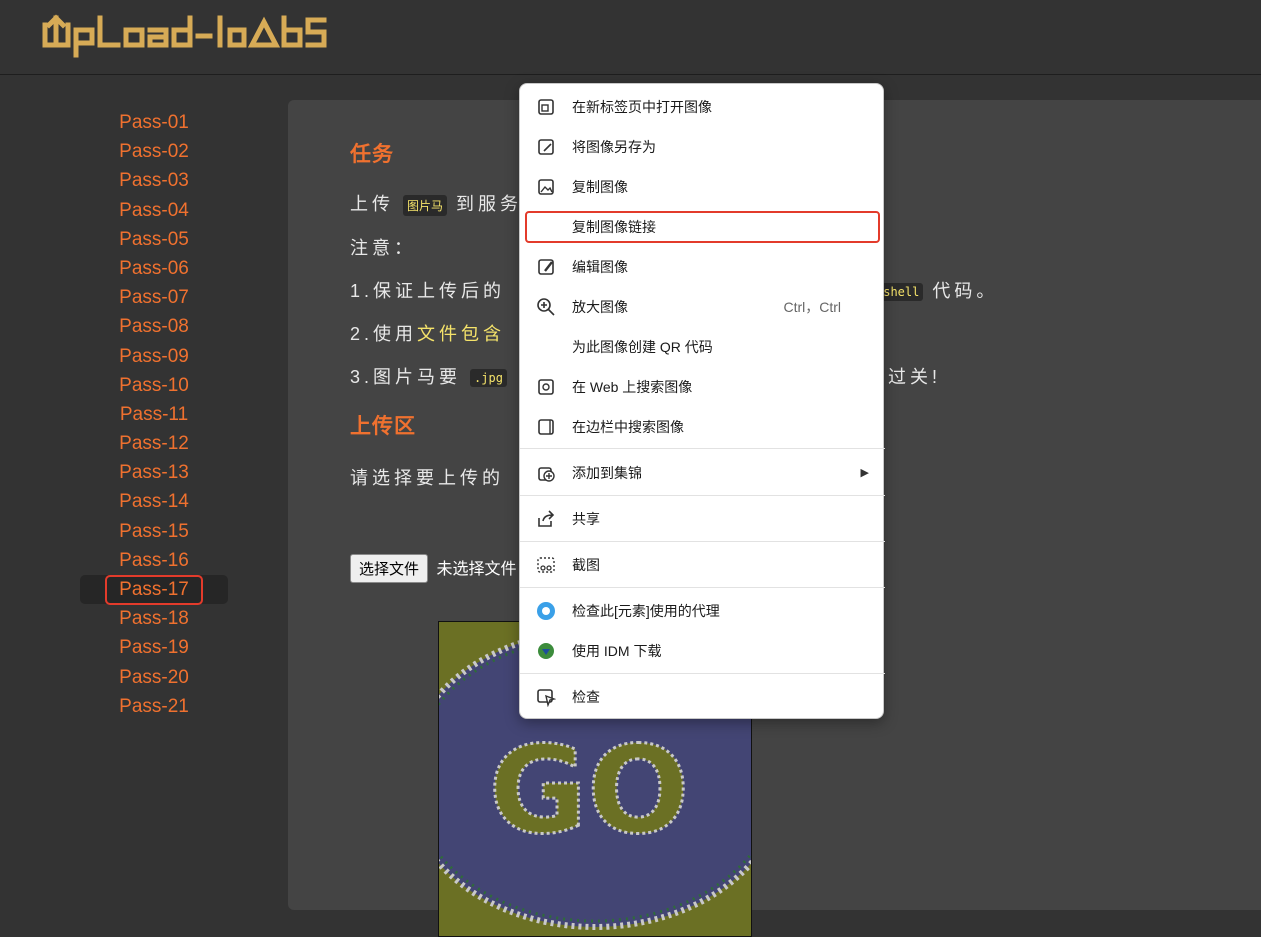  I want to click on menu-item-label: 检查此[元素]使用的代理, so click(646, 611).